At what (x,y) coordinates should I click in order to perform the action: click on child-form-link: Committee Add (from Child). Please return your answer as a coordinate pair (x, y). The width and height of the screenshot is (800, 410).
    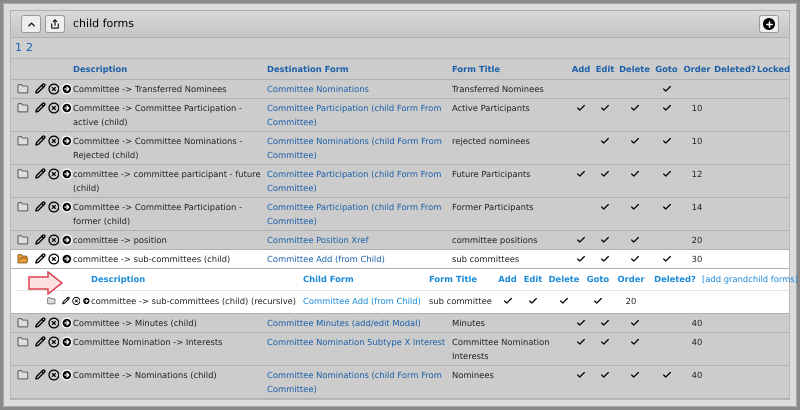
    Looking at the image, I should click on (366, 301).